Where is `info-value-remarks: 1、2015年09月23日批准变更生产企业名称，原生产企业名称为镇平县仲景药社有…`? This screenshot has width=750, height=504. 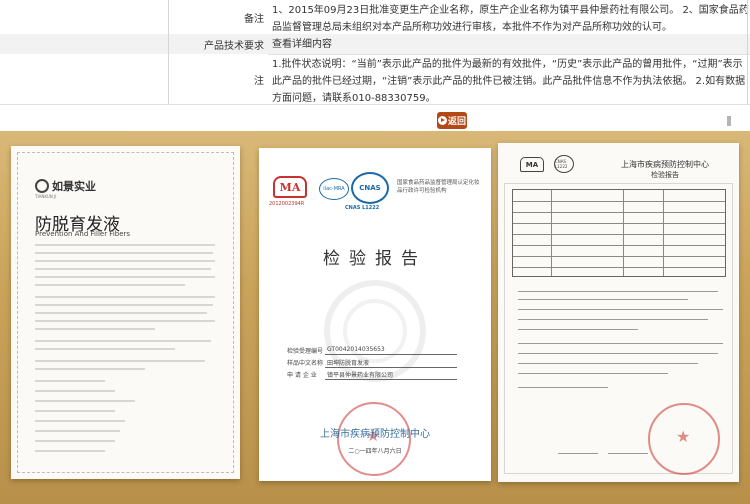
info-value-remarks: 1、2015年09月23日批准变更生产企业名称，原生产企业名称为镇平县仲景药社有… is located at coordinates (510, 19).